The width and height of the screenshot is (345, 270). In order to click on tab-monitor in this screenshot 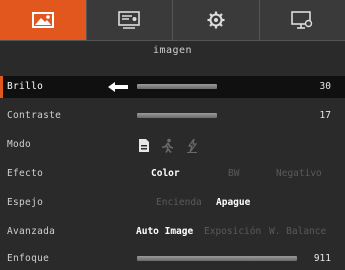, I will do `click(302, 20)`.